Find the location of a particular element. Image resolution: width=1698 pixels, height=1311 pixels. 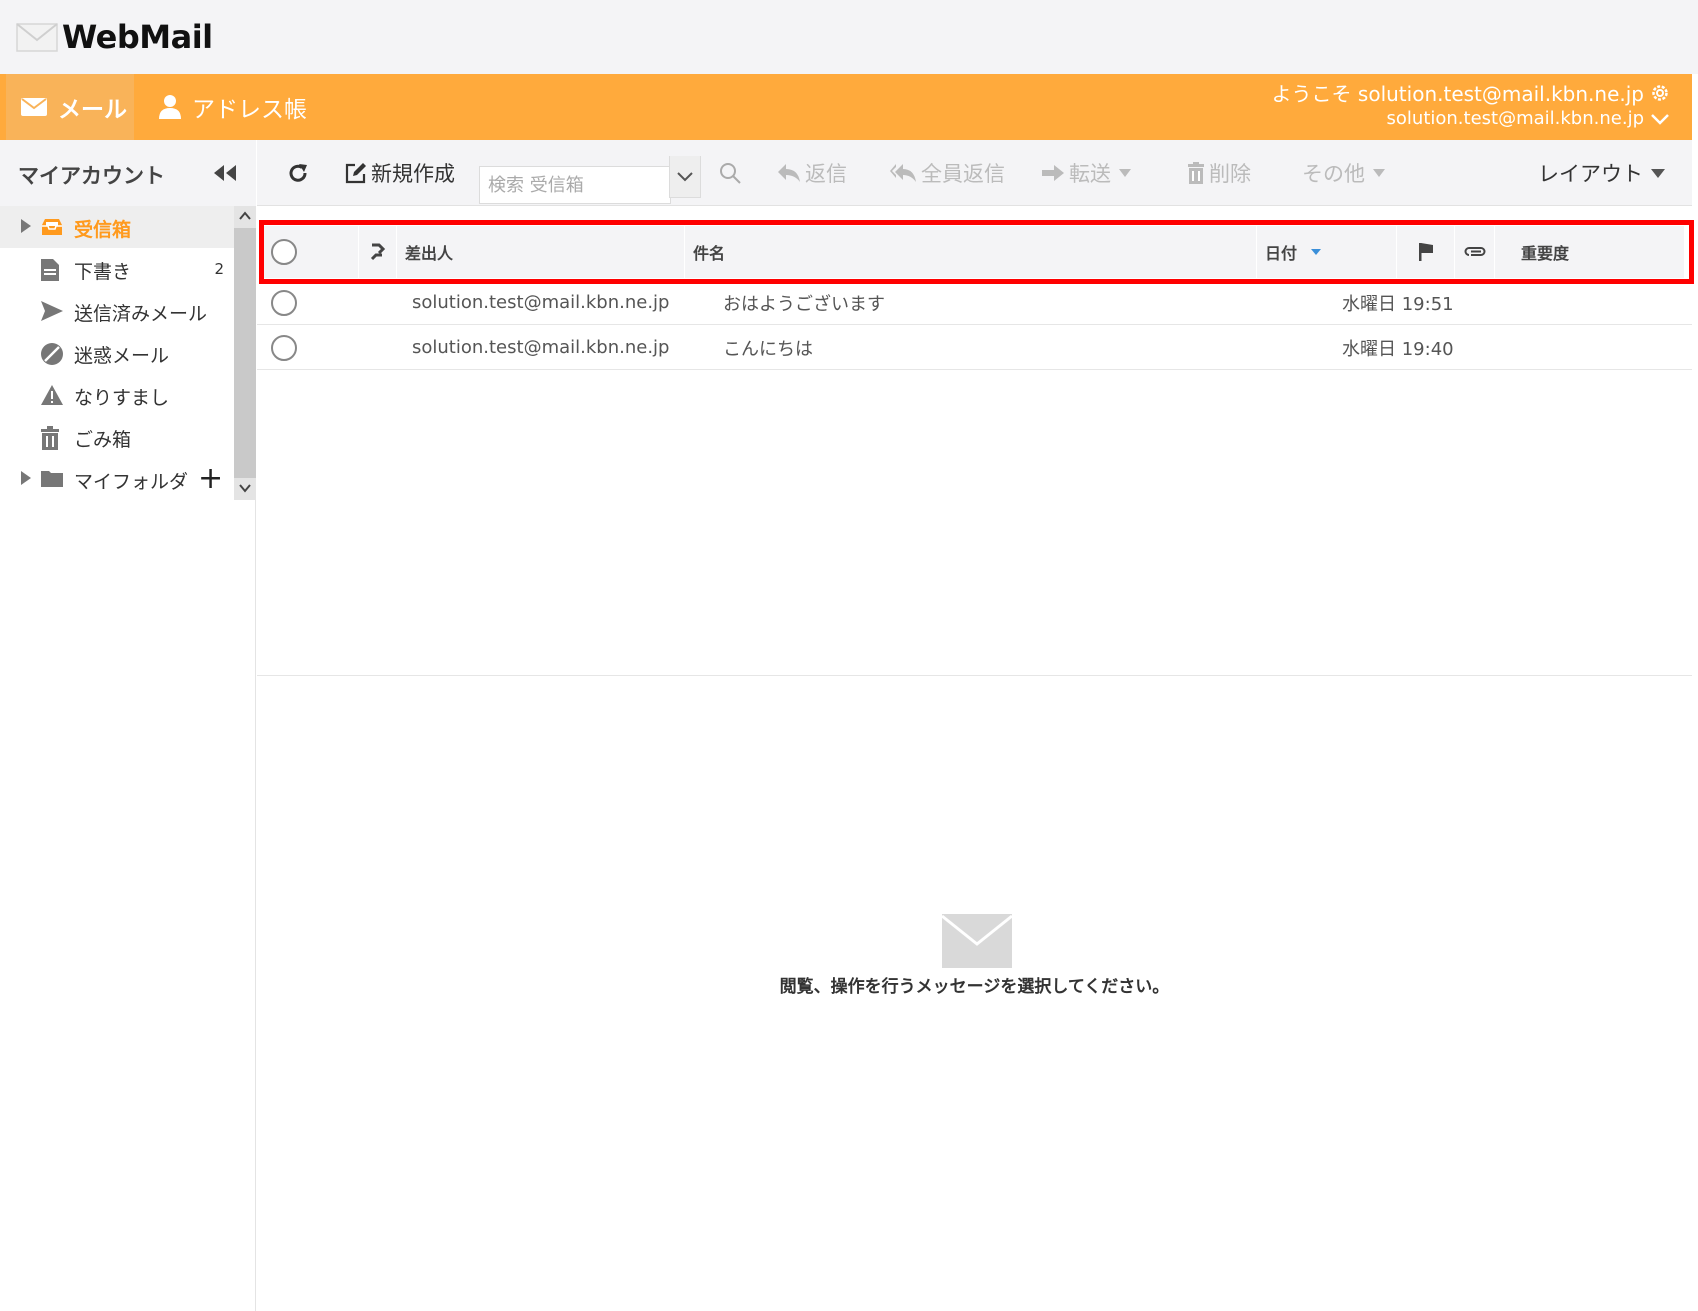

folder-label: ごみ箱 is located at coordinates (103, 440).